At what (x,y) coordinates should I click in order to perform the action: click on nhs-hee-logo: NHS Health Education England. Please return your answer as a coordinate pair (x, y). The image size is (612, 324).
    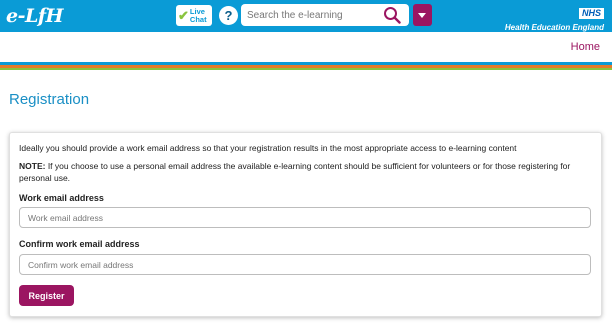
    Looking at the image, I should click on (554, 18).